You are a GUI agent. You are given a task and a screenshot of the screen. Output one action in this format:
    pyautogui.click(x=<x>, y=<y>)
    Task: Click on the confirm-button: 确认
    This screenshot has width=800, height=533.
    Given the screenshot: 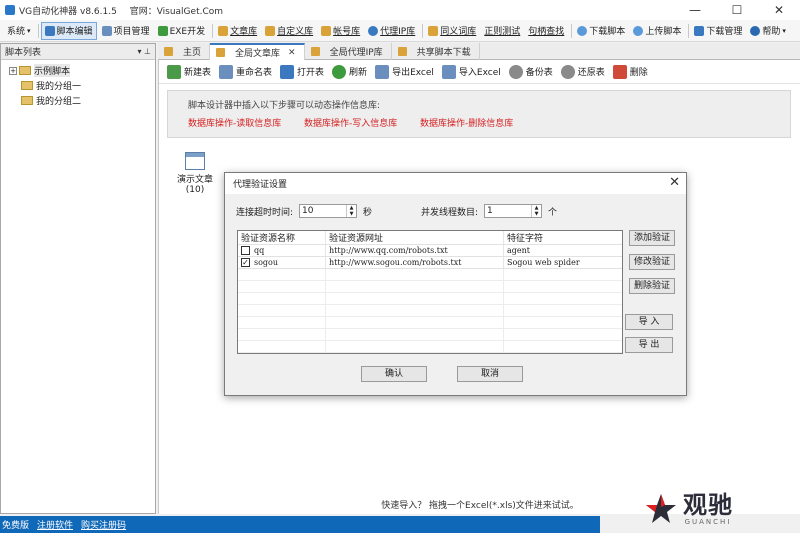 What is the action you would take?
    pyautogui.click(x=394, y=374)
    